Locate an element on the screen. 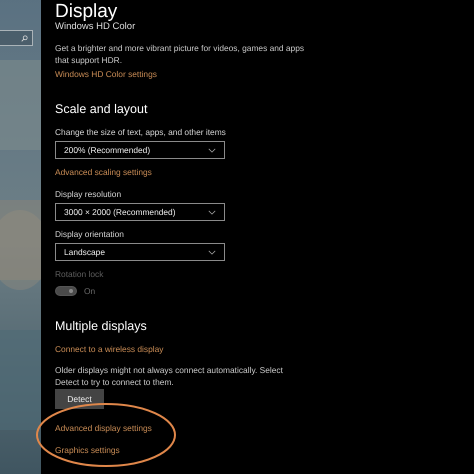 The height and width of the screenshot is (474, 474). field-label: Display orientation is located at coordinates (90, 234).